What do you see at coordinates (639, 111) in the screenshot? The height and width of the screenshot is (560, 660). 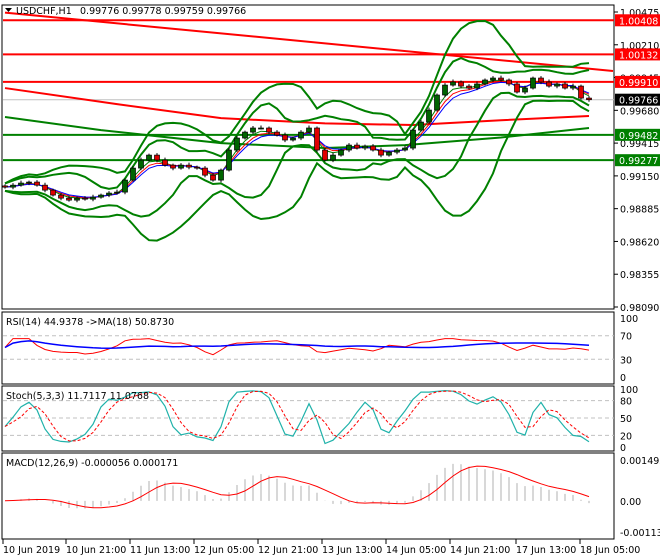 I see `price-tick-label: 0.99680` at bounding box center [639, 111].